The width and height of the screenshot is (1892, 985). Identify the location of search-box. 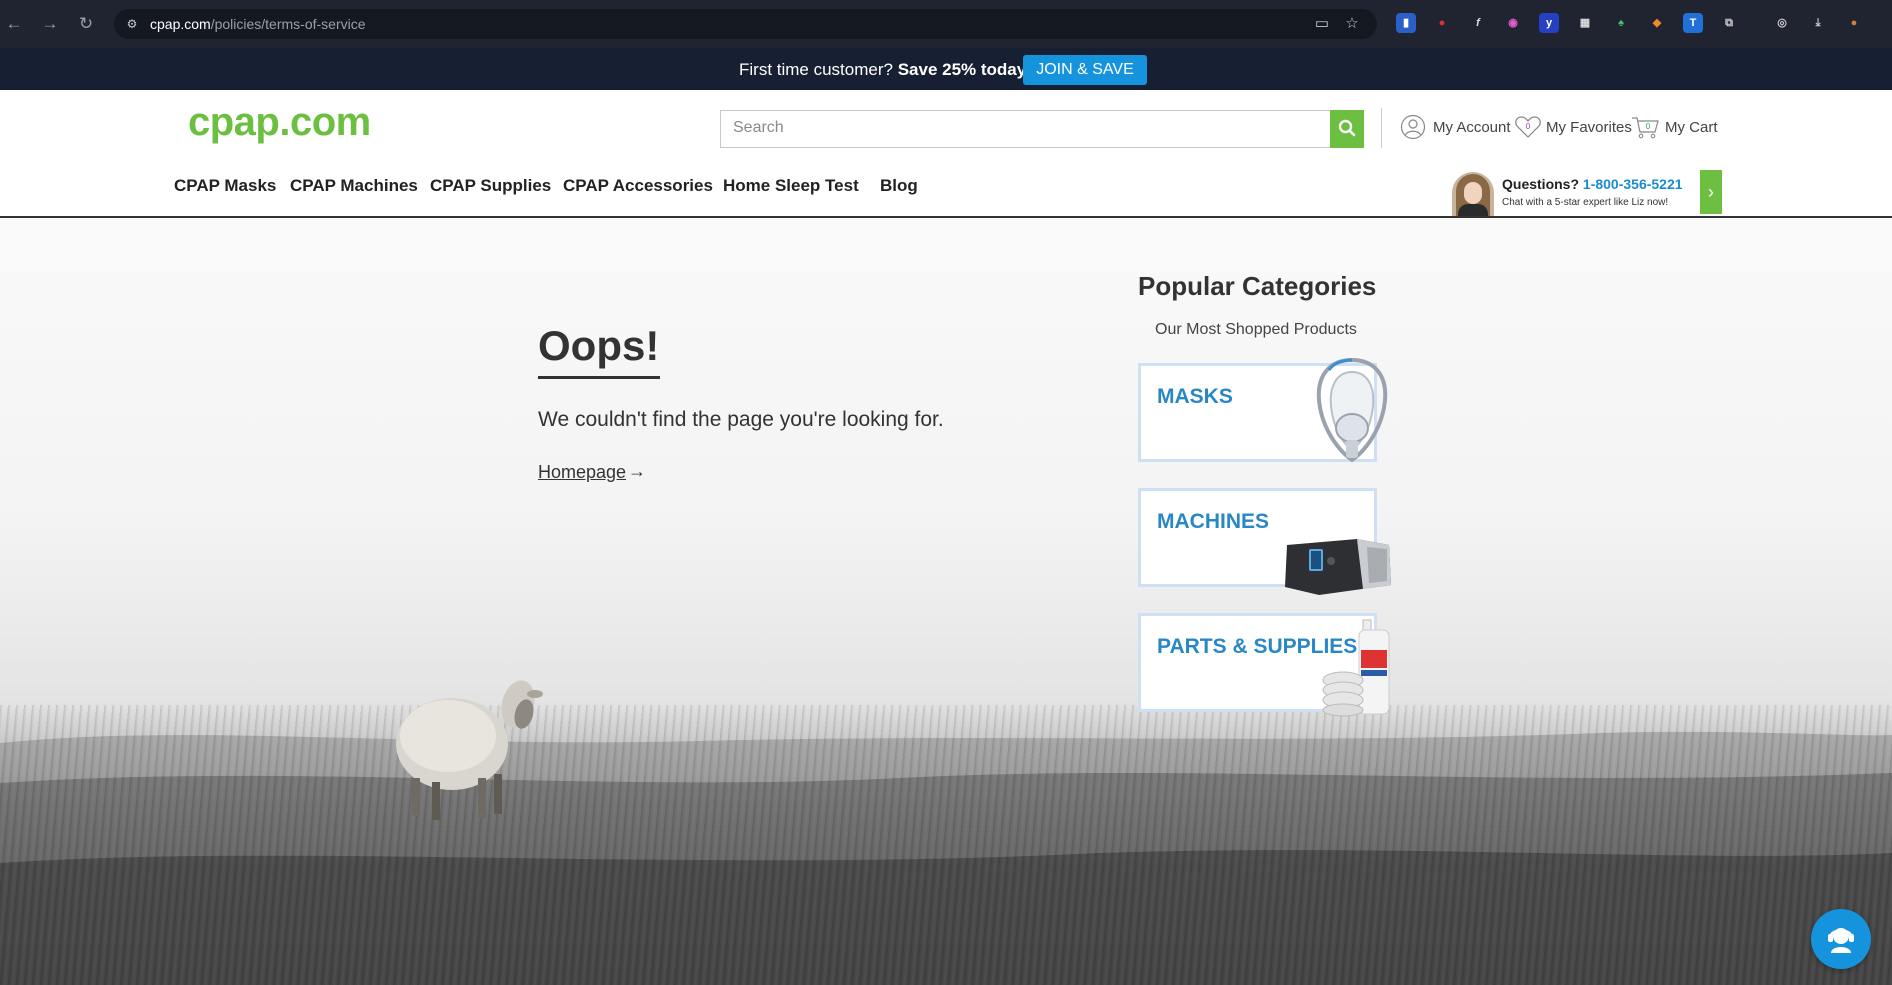
(1026, 129).